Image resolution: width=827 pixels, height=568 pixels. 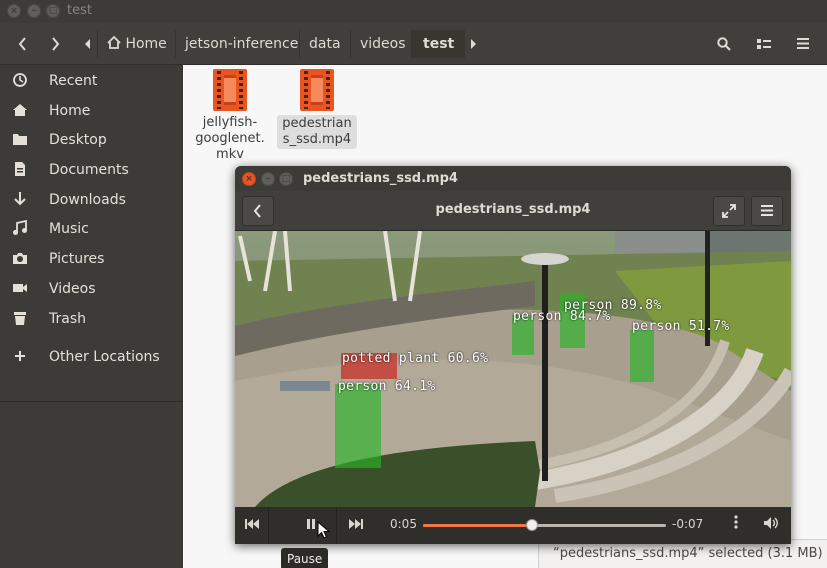 What do you see at coordinates (20, 288) in the screenshot?
I see `video-icon` at bounding box center [20, 288].